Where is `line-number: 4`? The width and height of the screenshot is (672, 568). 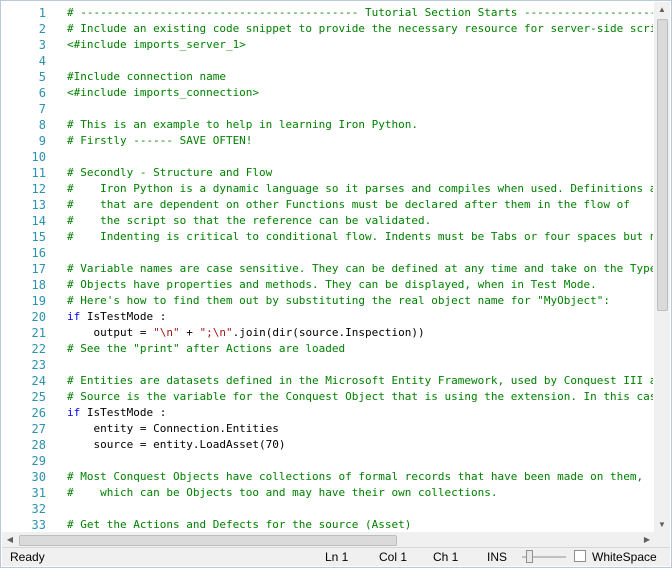 line-number: 4 is located at coordinates (42, 61).